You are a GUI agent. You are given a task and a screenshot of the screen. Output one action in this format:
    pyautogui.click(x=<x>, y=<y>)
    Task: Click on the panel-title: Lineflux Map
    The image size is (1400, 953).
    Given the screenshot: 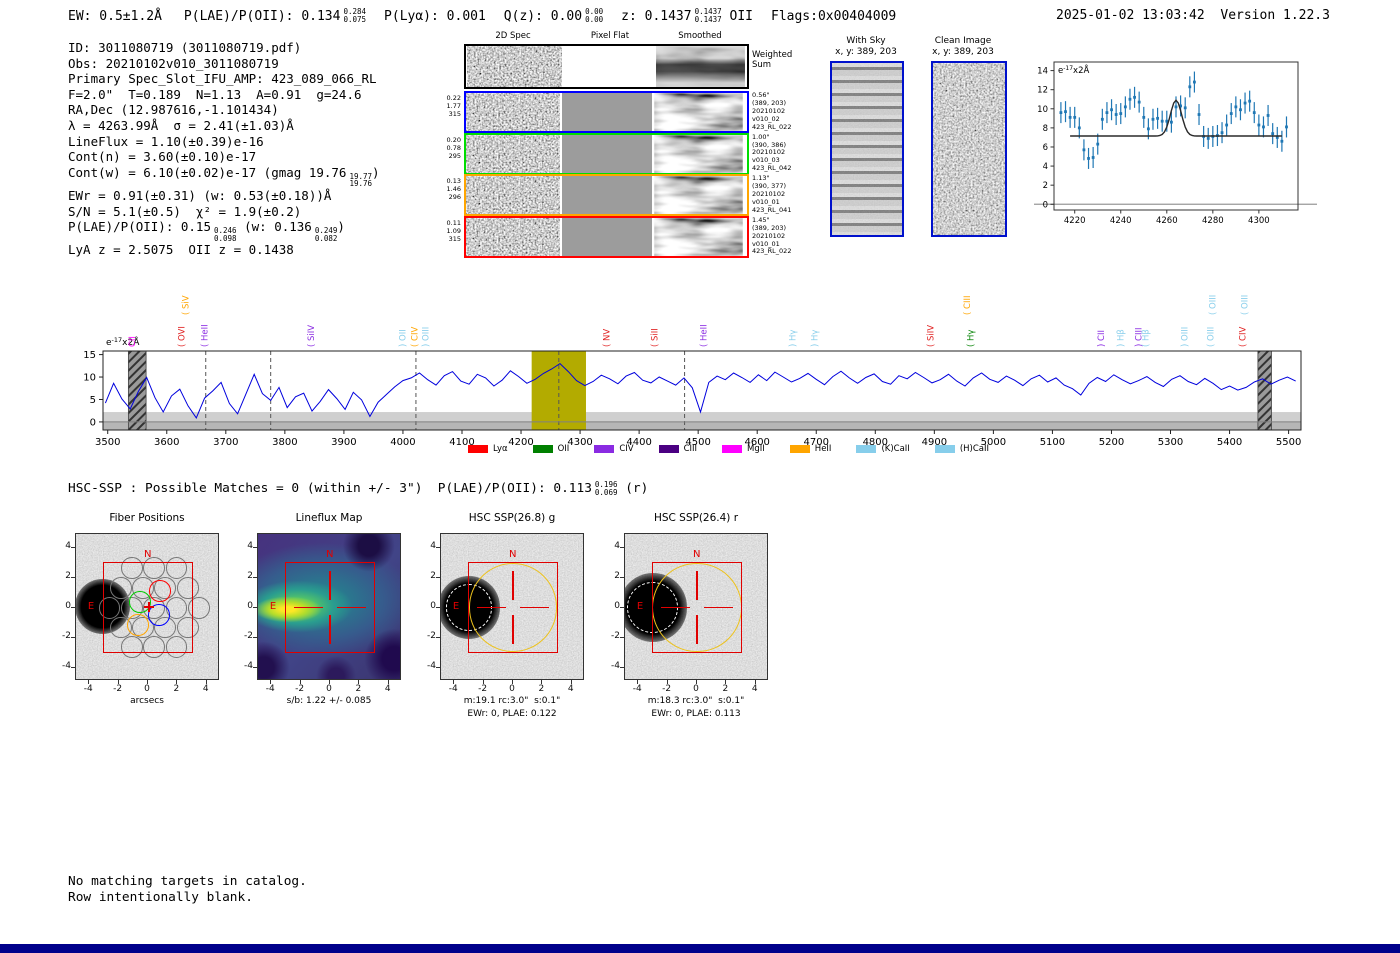 What is the action you would take?
    pyautogui.click(x=329, y=518)
    